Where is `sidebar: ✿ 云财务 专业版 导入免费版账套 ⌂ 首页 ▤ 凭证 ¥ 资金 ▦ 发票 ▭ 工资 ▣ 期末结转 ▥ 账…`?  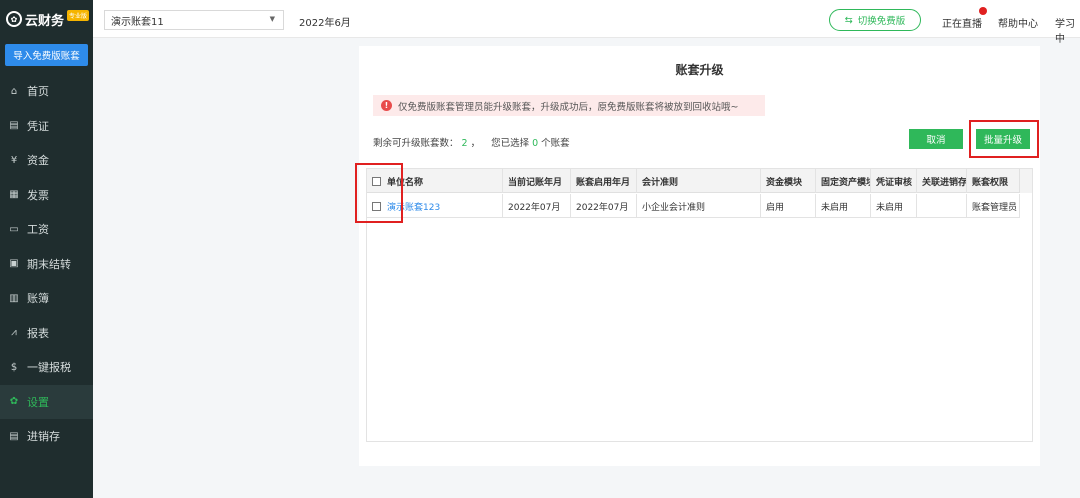
sidebar: ✿ 云财务 专业版 导入免费版账套 ⌂ 首页 ▤ 凭证 ¥ 资金 ▦ 发票 ▭ 工资 ▣ 期末结转 ▥ 账… is located at coordinates (46, 249).